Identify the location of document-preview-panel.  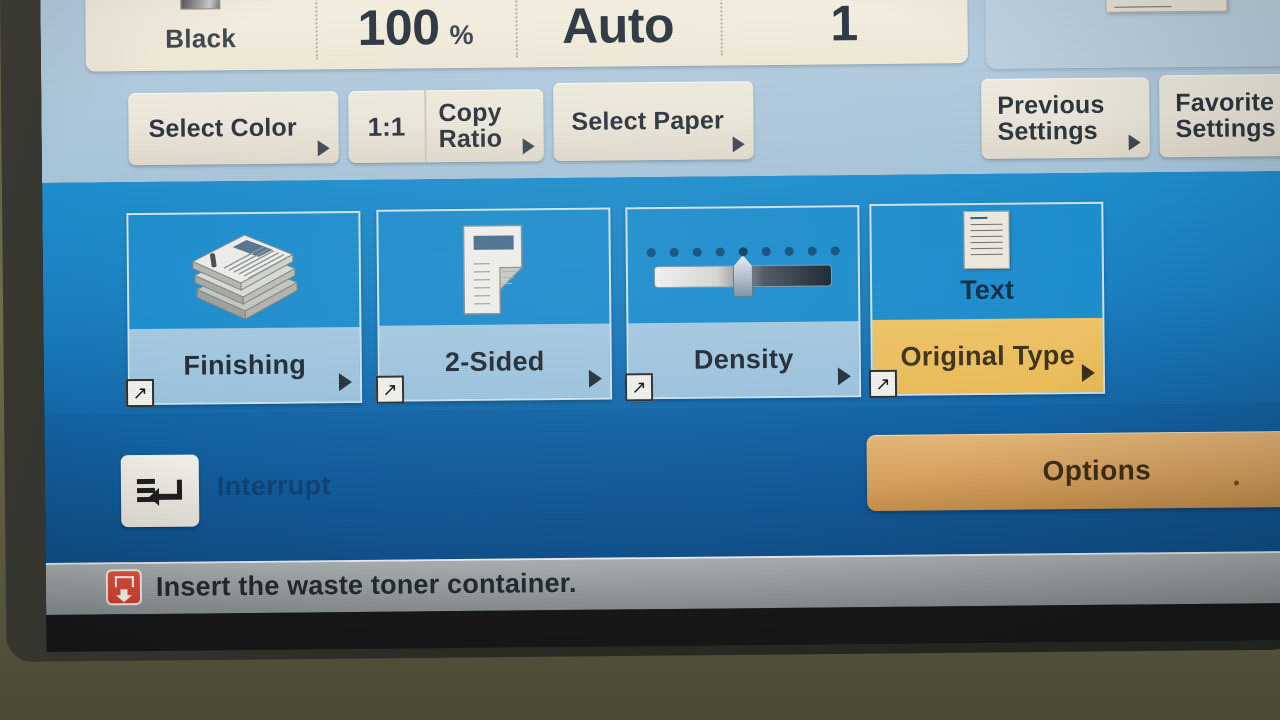
(1131, 34).